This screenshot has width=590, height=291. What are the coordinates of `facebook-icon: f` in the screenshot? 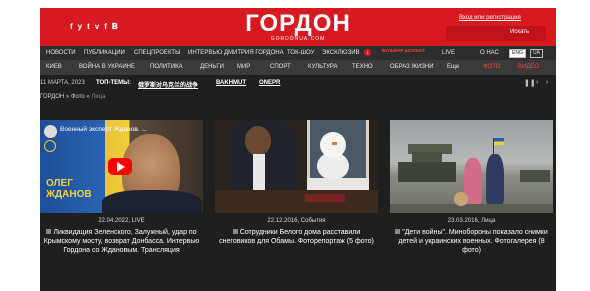 It's located at (71, 27).